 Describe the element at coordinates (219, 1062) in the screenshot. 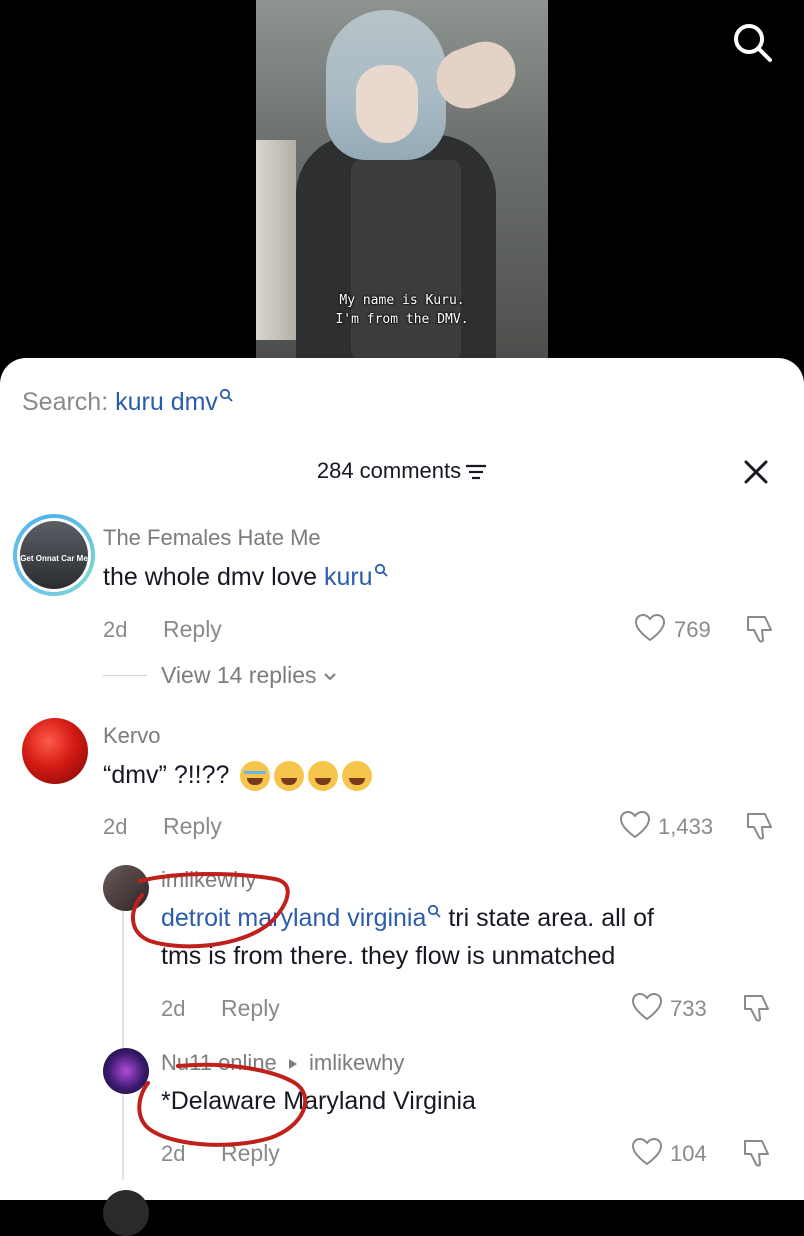

I see `reply-author: Nu11 online` at that location.